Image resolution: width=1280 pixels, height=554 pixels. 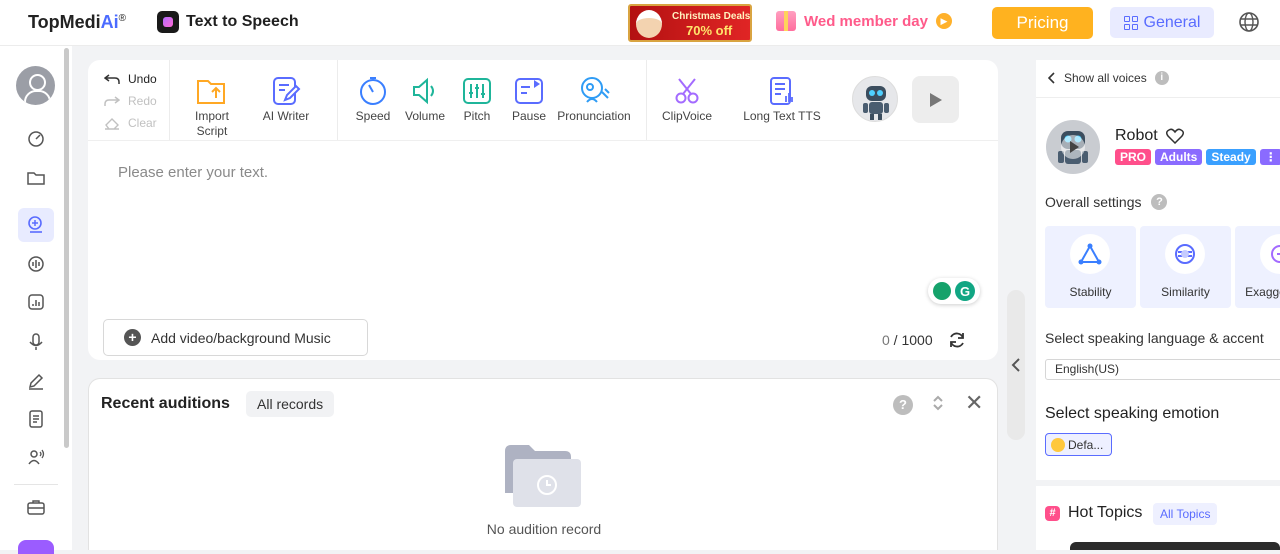 I want to click on ai-writer-icon, so click(x=287, y=91).